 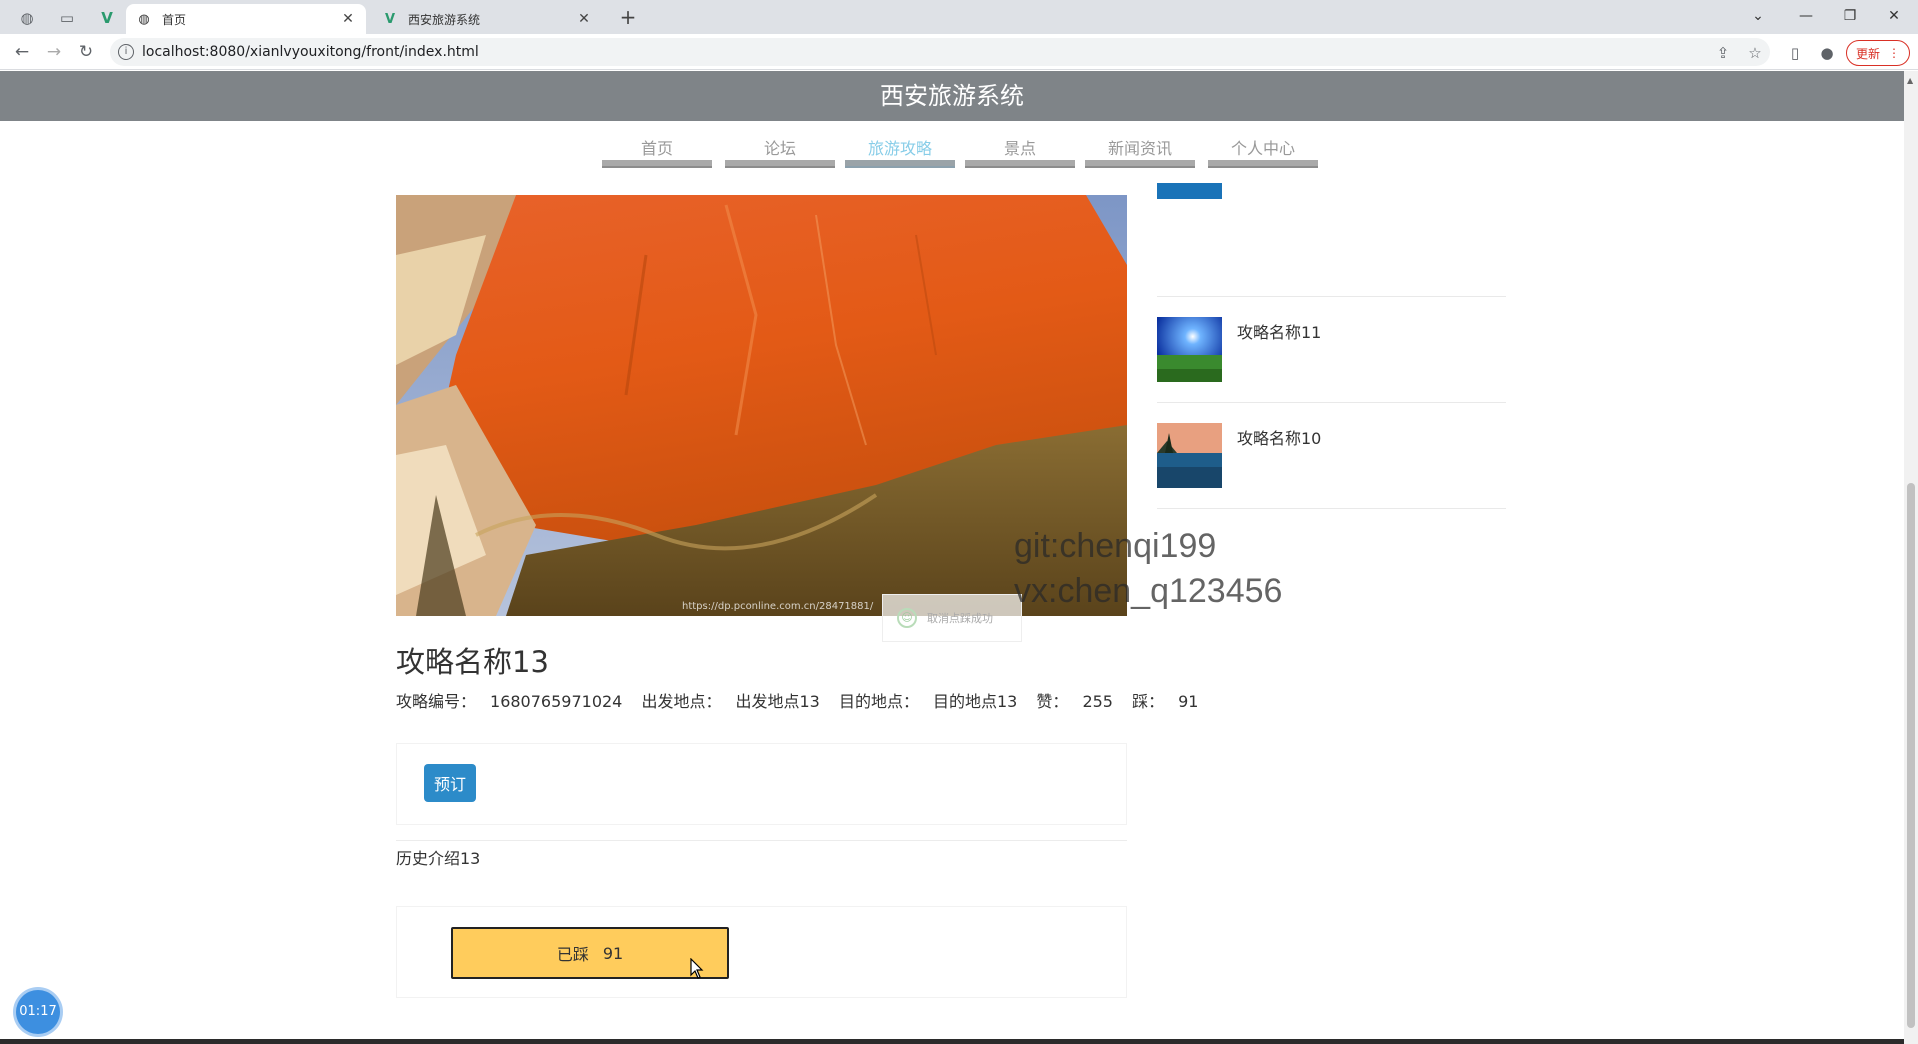 What do you see at coordinates (975, 701) in the screenshot?
I see `to-value: 目的地点13` at bounding box center [975, 701].